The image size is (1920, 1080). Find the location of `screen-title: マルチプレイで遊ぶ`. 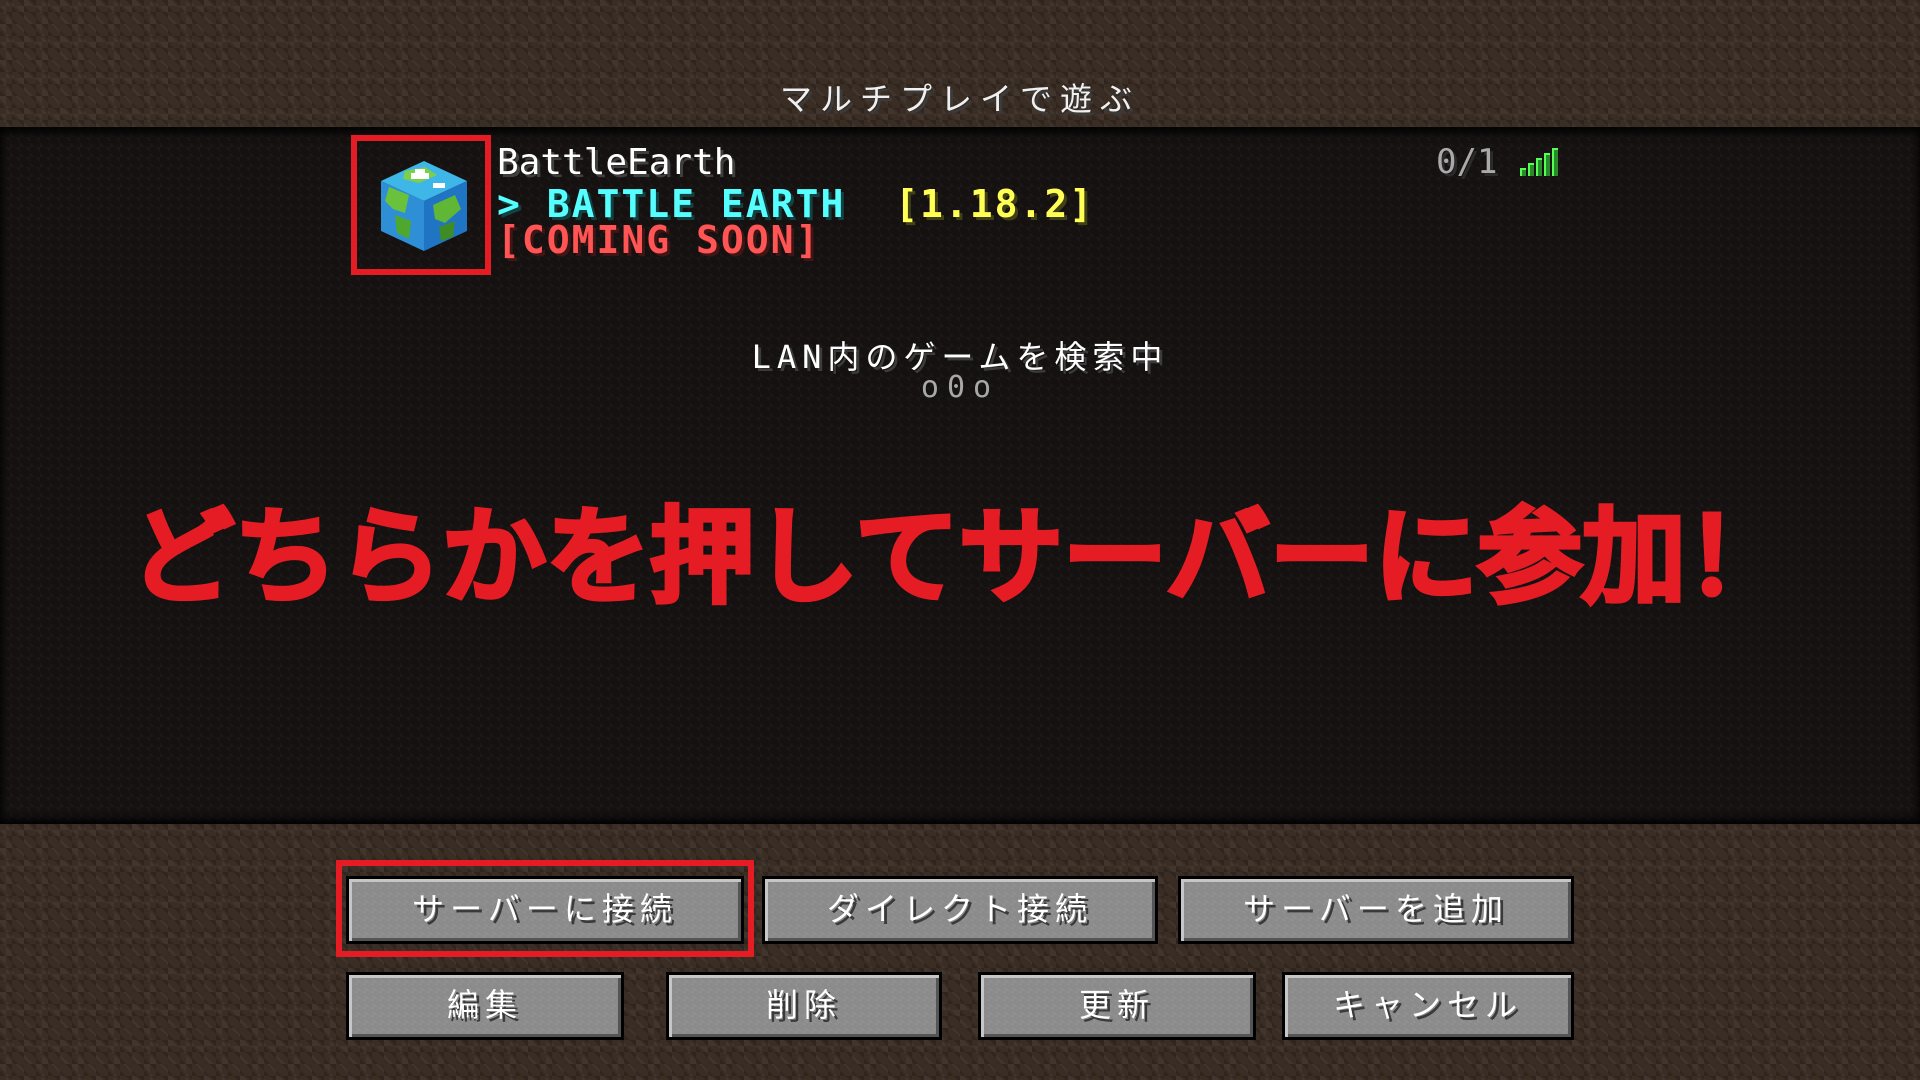

screen-title: マルチプレイで遊ぶ is located at coordinates (959, 99).